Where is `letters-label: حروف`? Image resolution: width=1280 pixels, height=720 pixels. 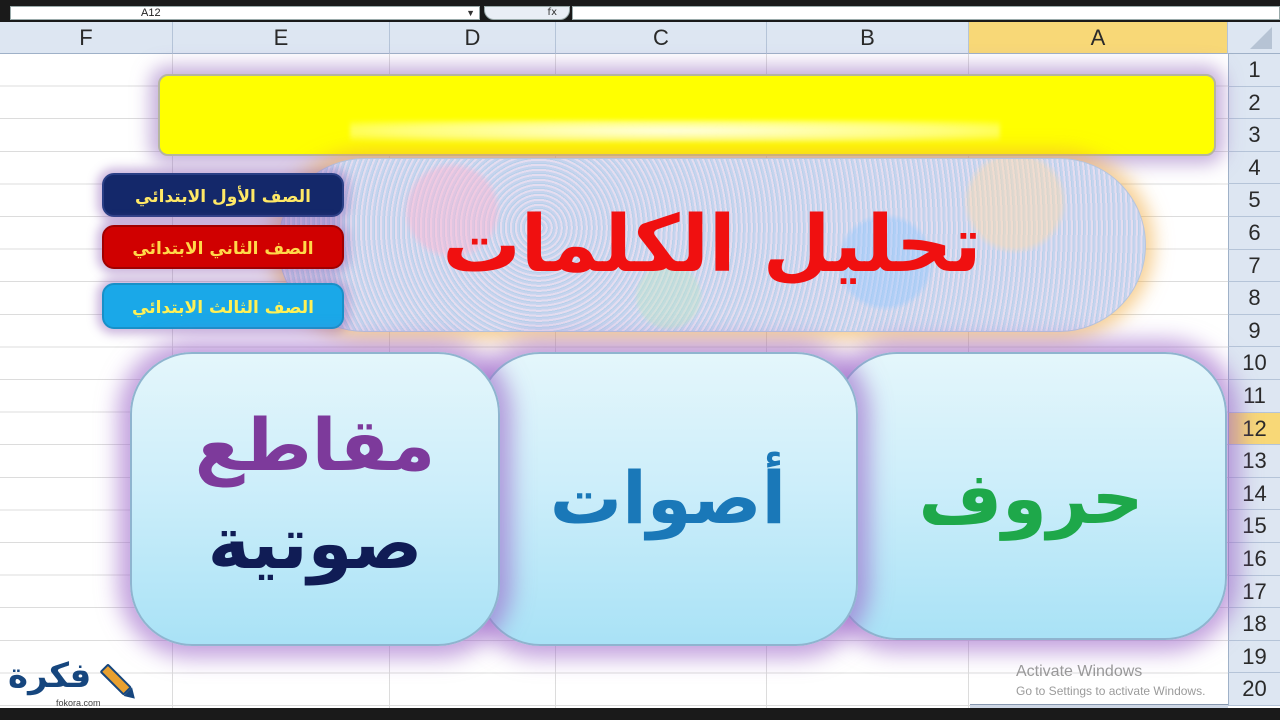
letters-label: حروف is located at coordinates (1031, 498).